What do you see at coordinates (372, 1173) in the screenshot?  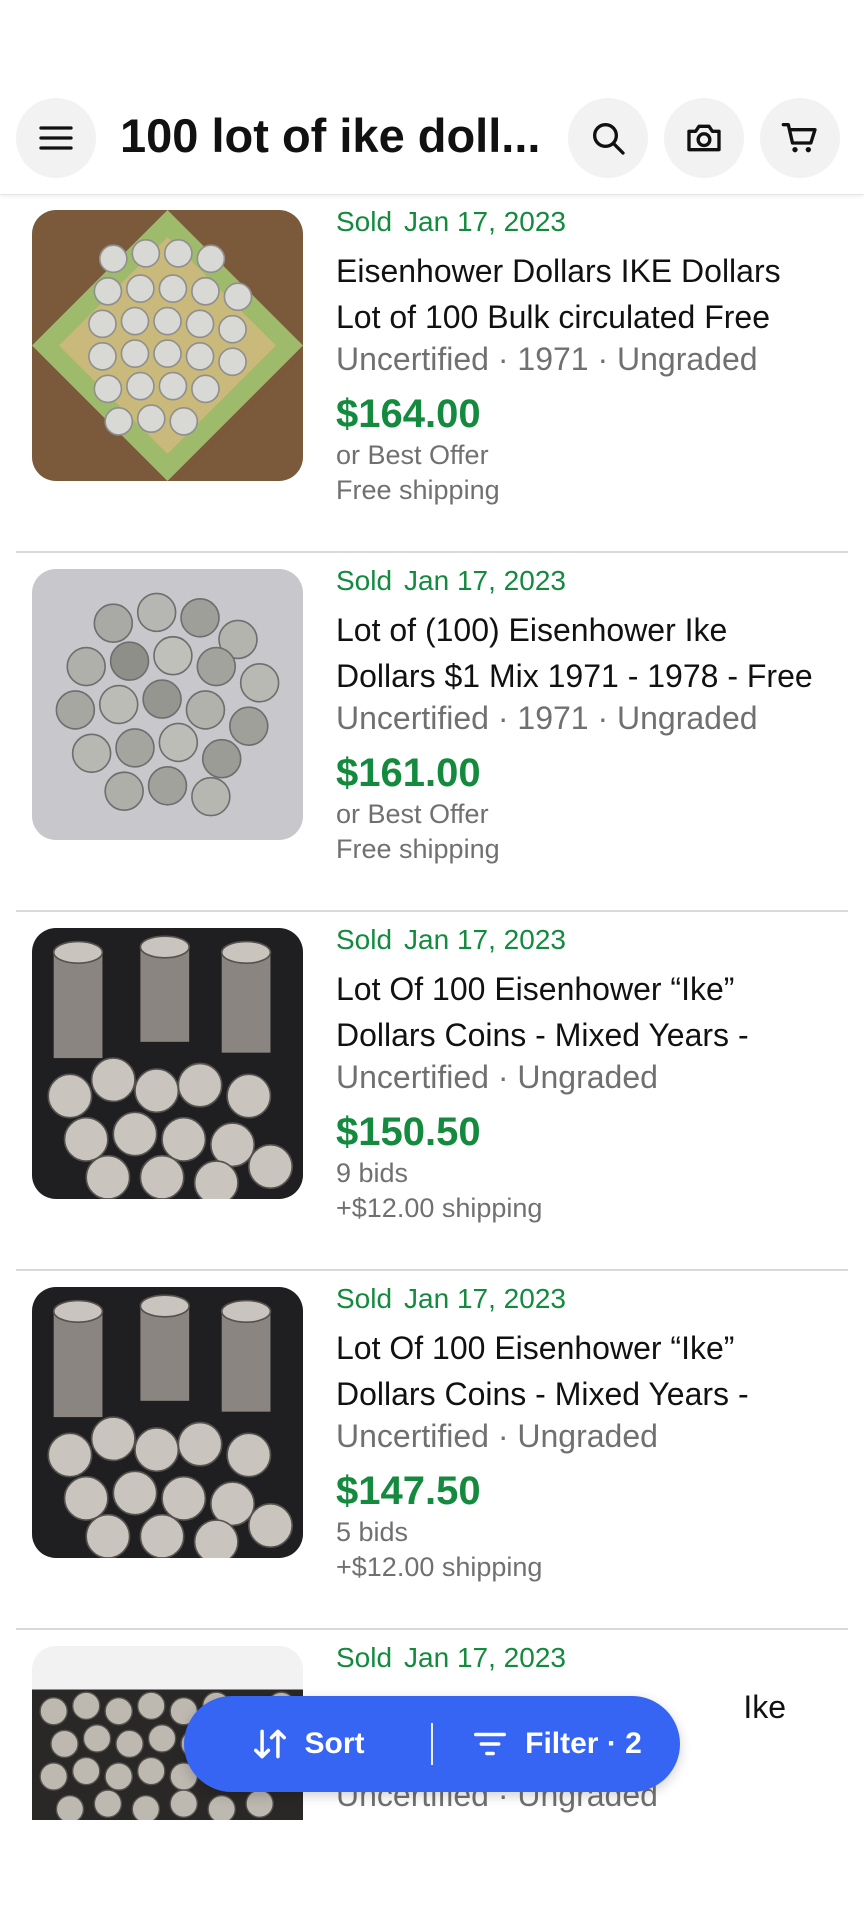 I see `listing-bids: 9 bids` at bounding box center [372, 1173].